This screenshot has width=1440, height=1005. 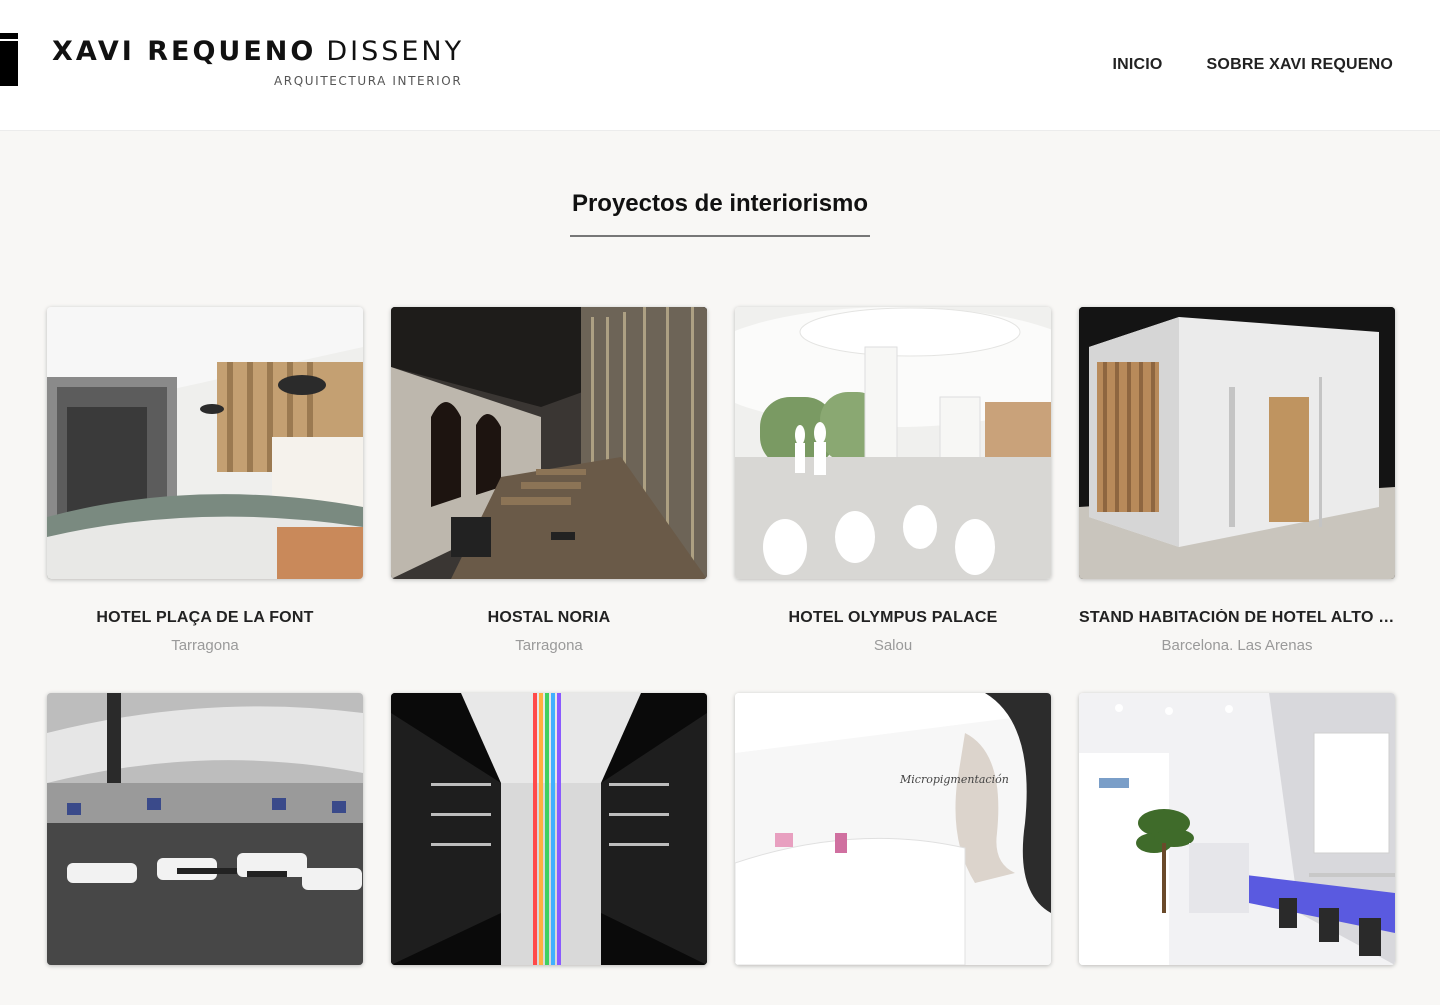 I want to click on project-location: Barcelona. Las Arenas, so click(x=1237, y=645).